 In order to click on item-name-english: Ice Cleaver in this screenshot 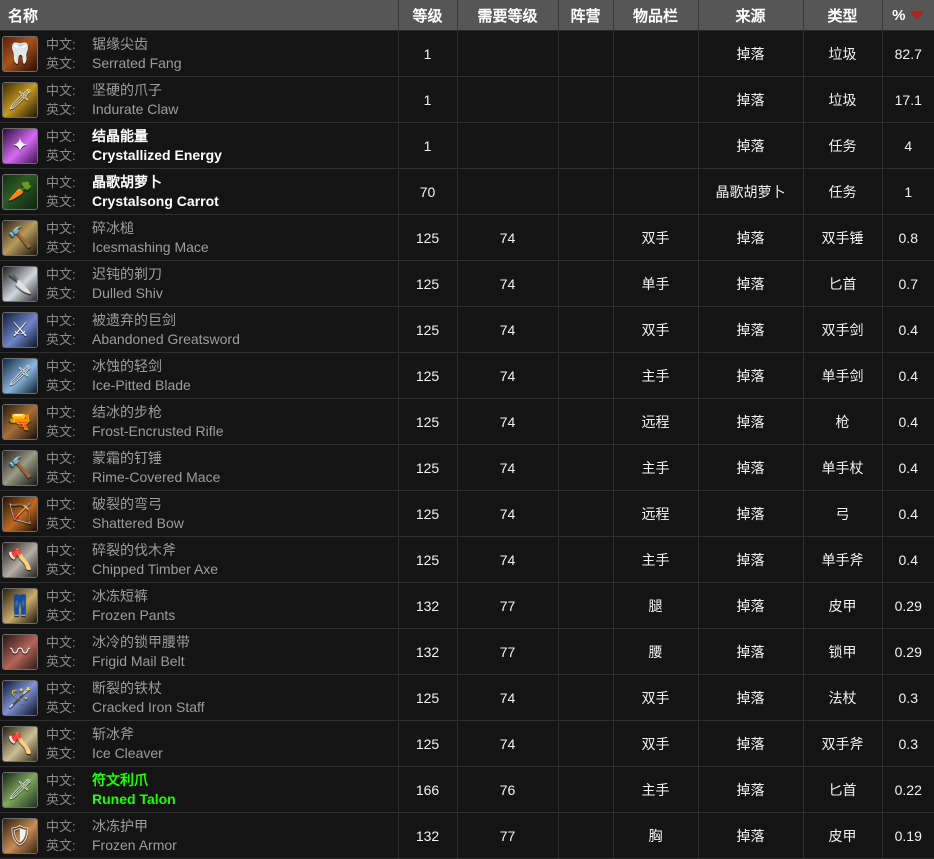, I will do `click(127, 753)`.